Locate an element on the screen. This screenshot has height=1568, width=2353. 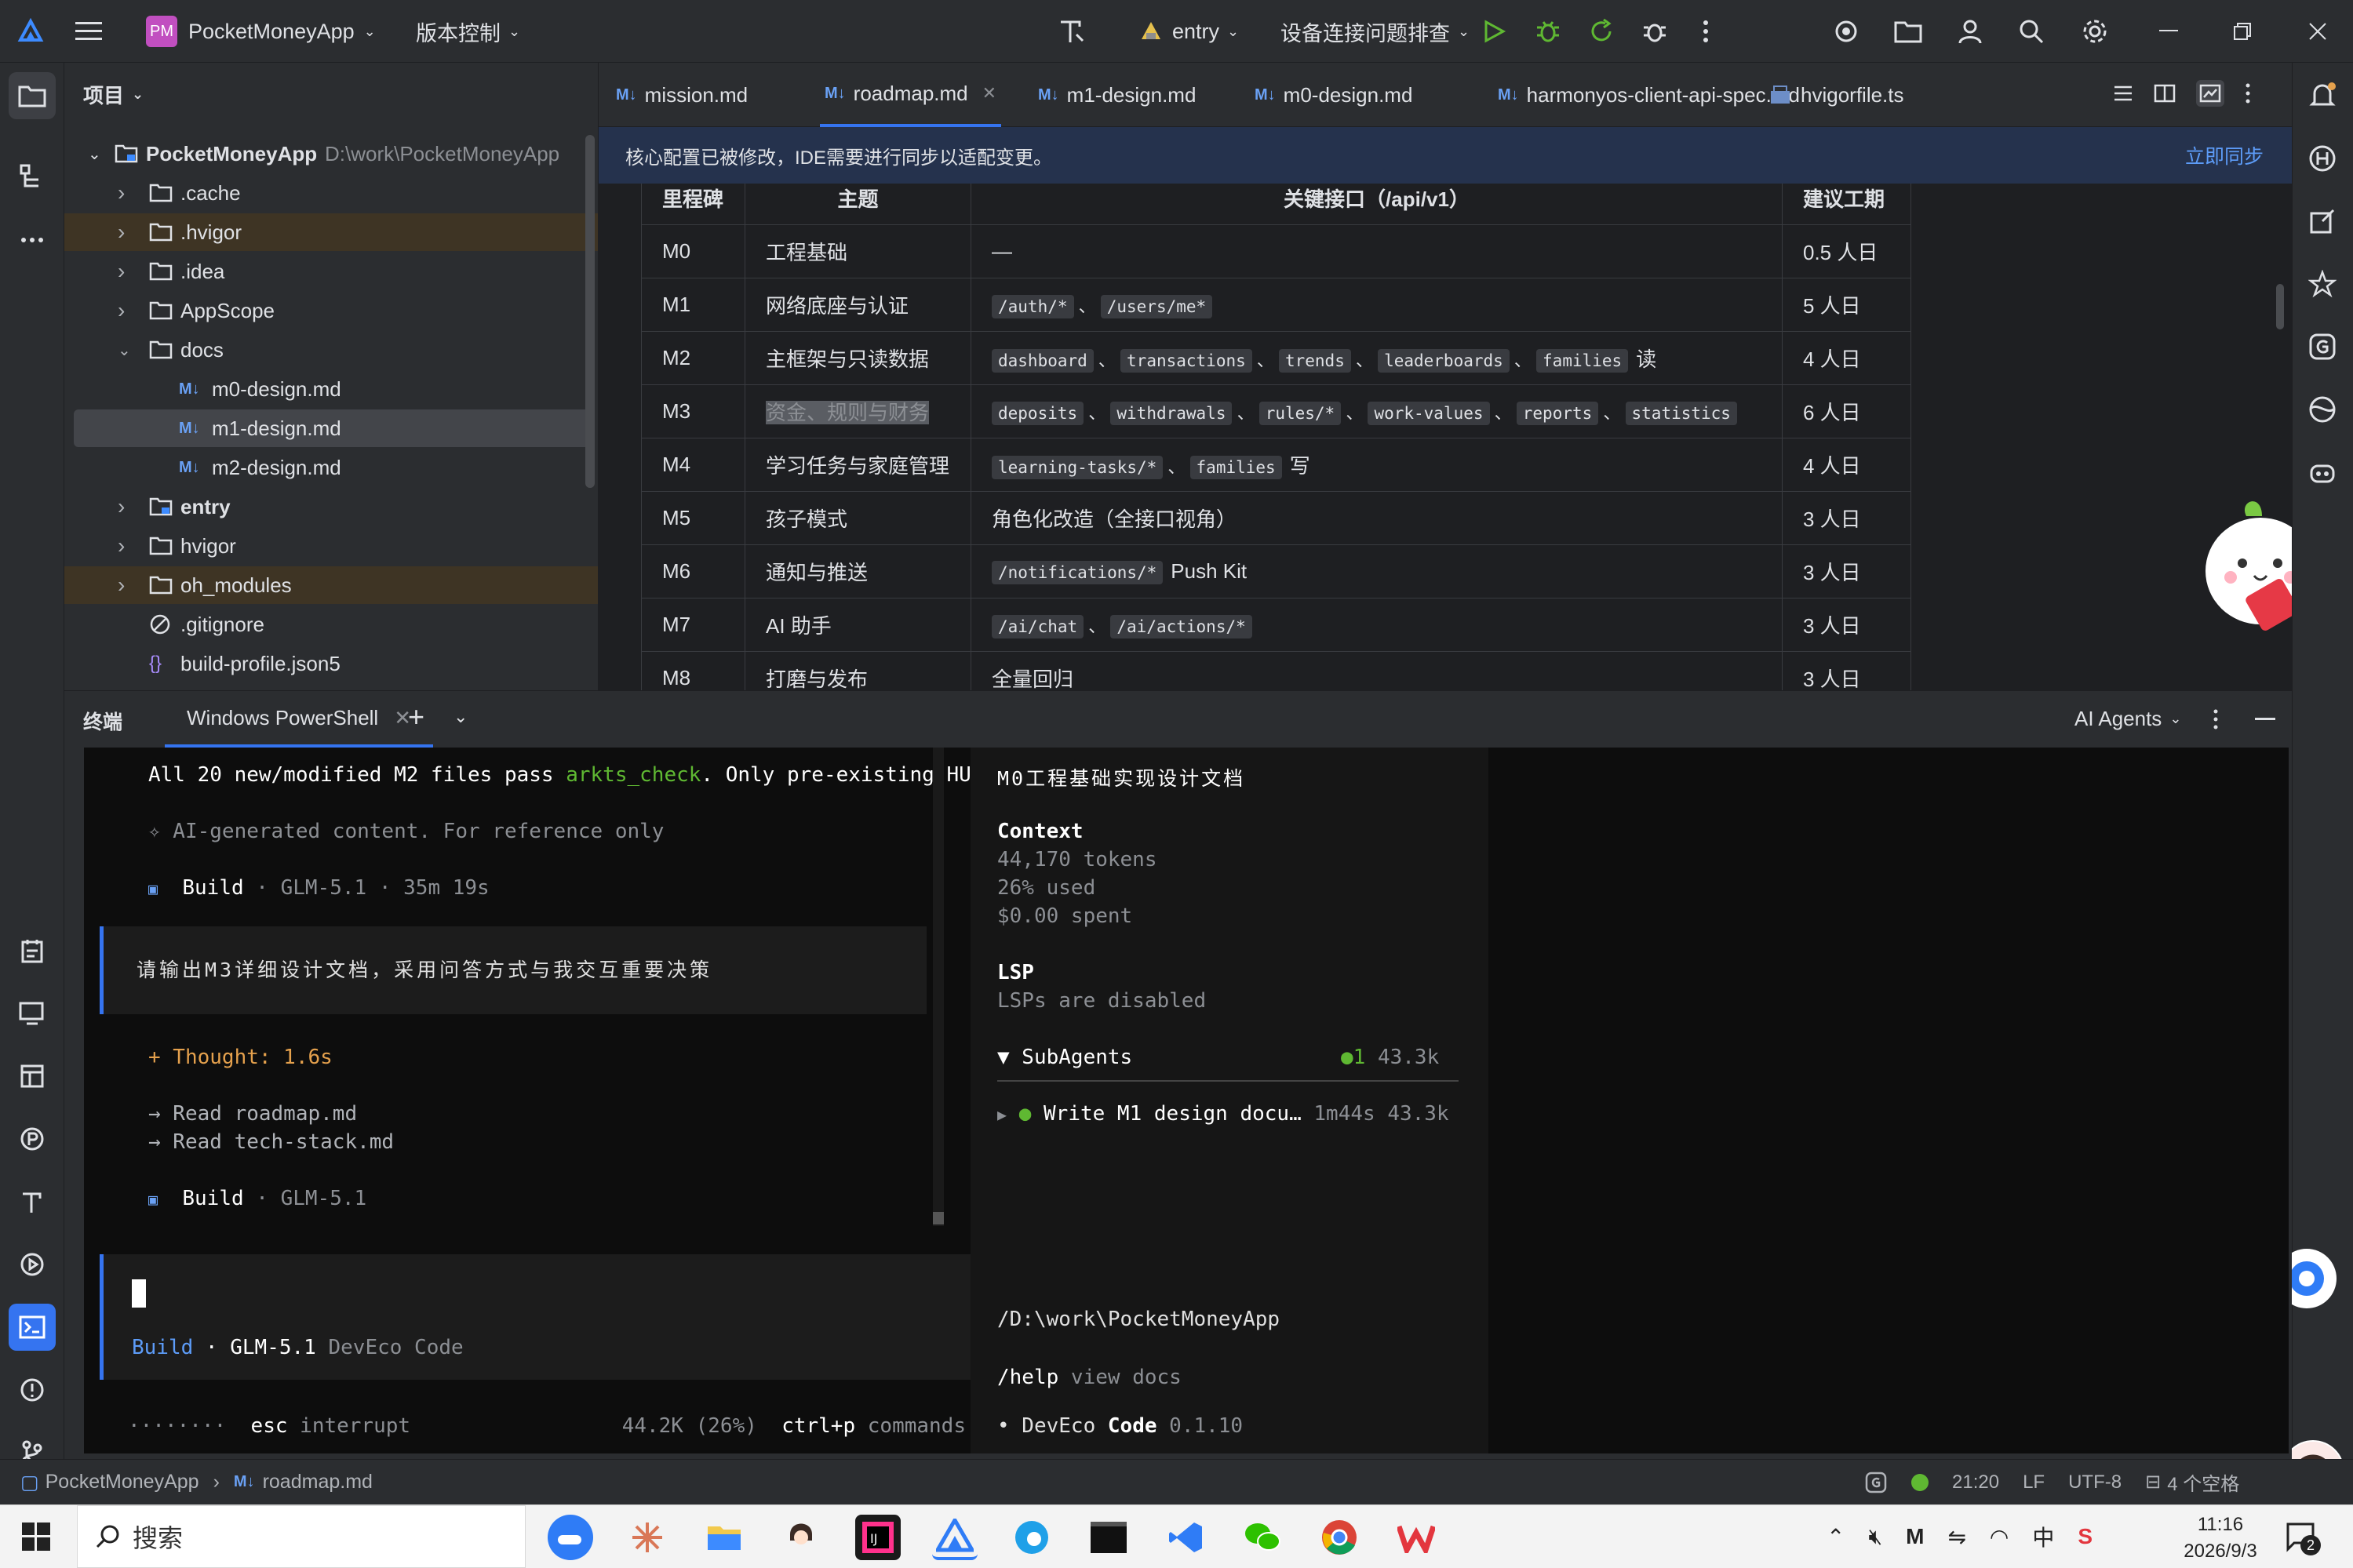
app-logo-icon is located at coordinates (31, 31).